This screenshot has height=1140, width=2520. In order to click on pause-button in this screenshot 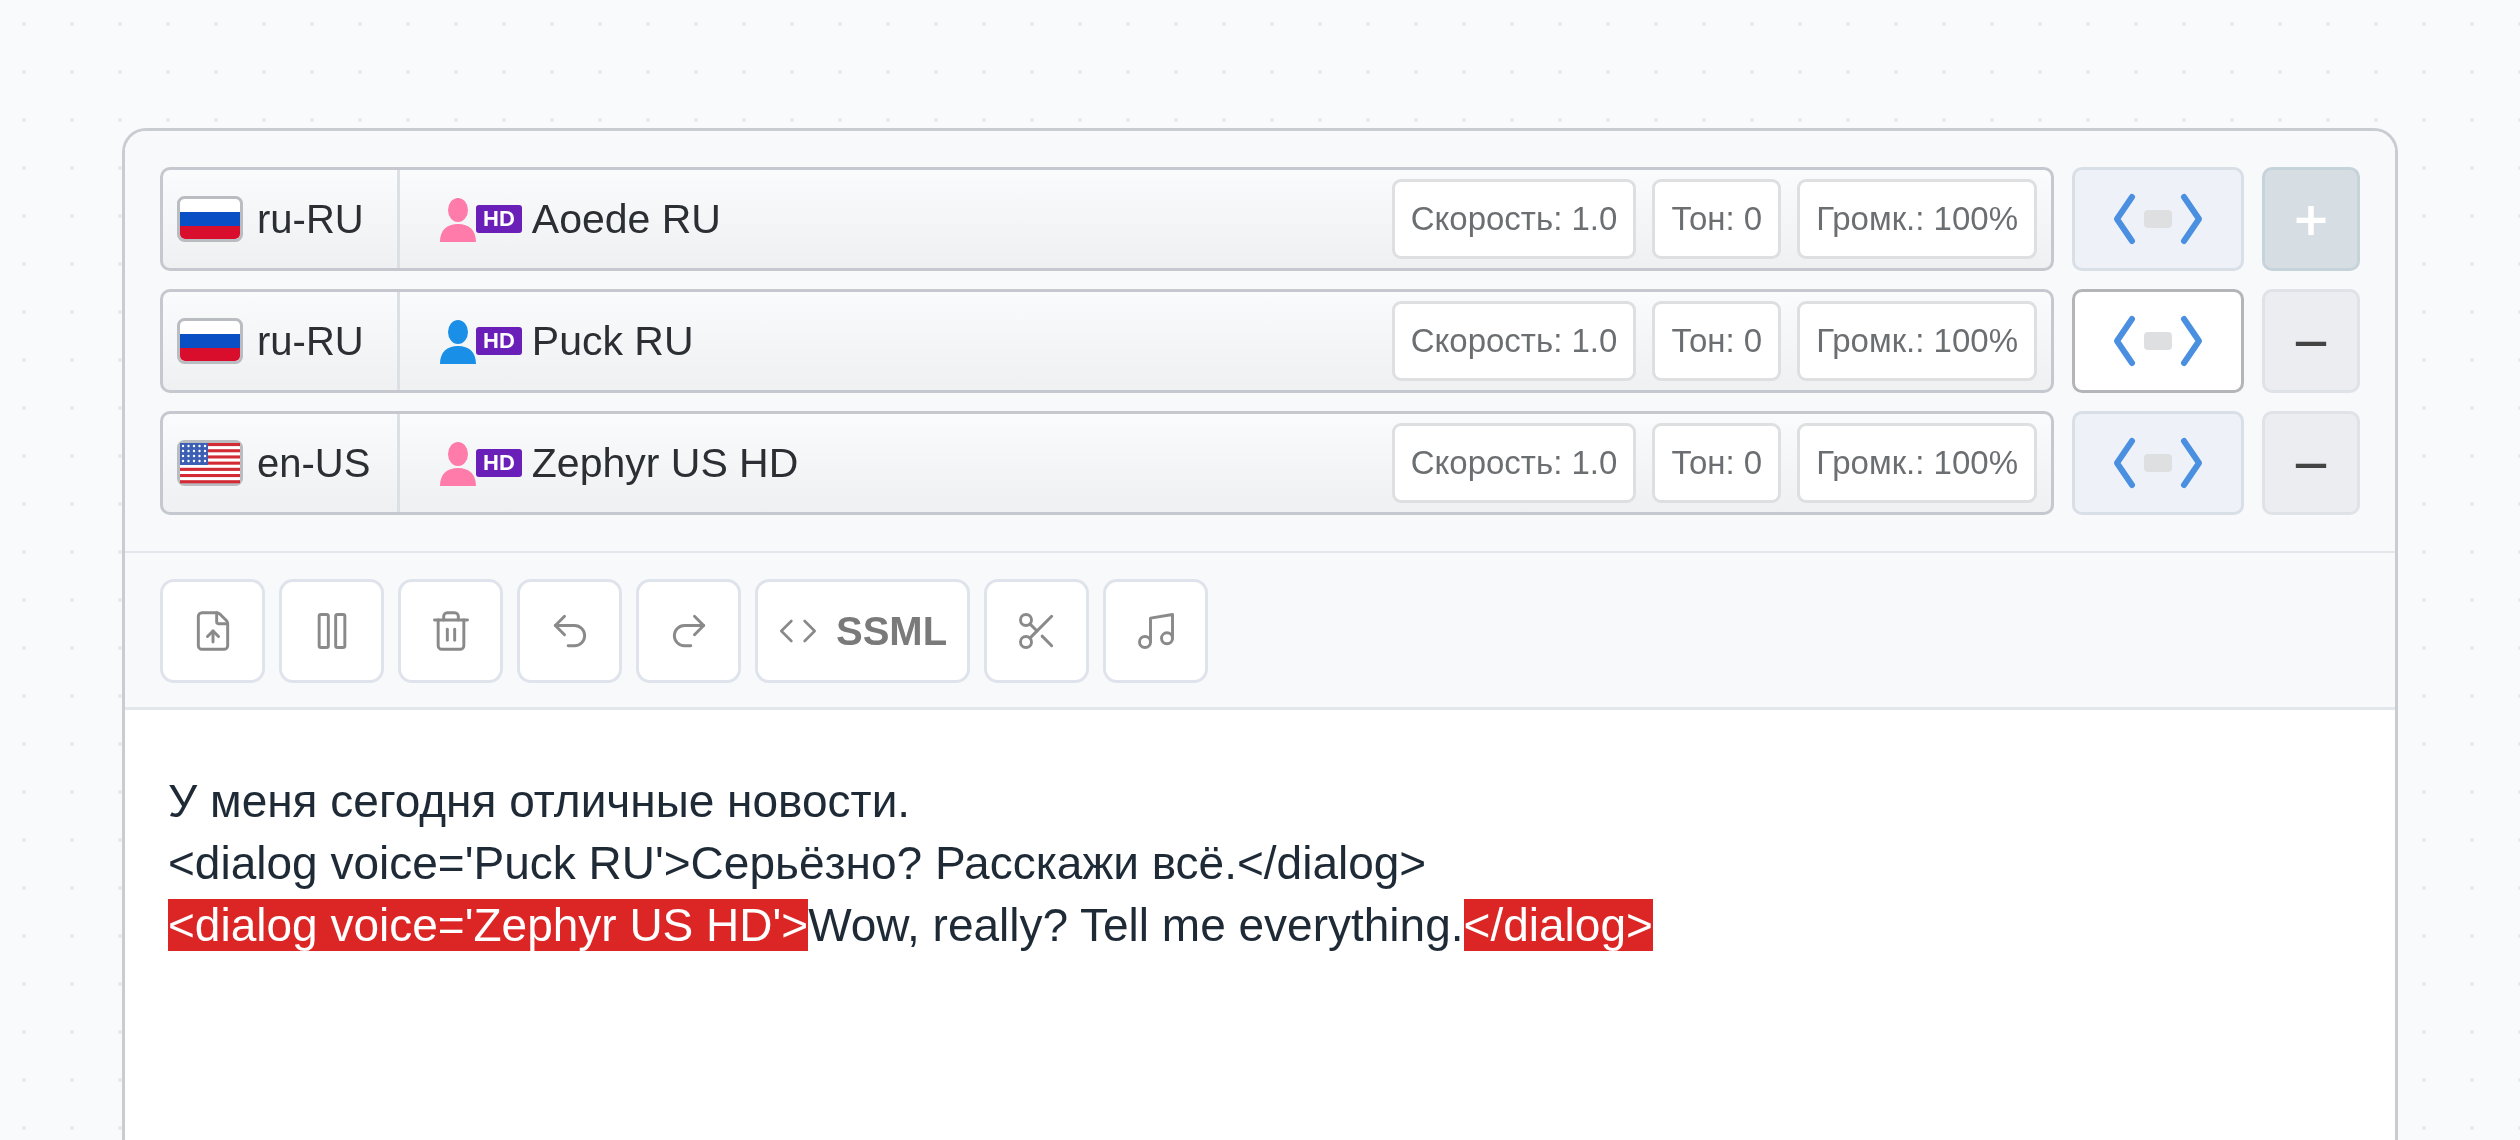, I will do `click(331, 631)`.